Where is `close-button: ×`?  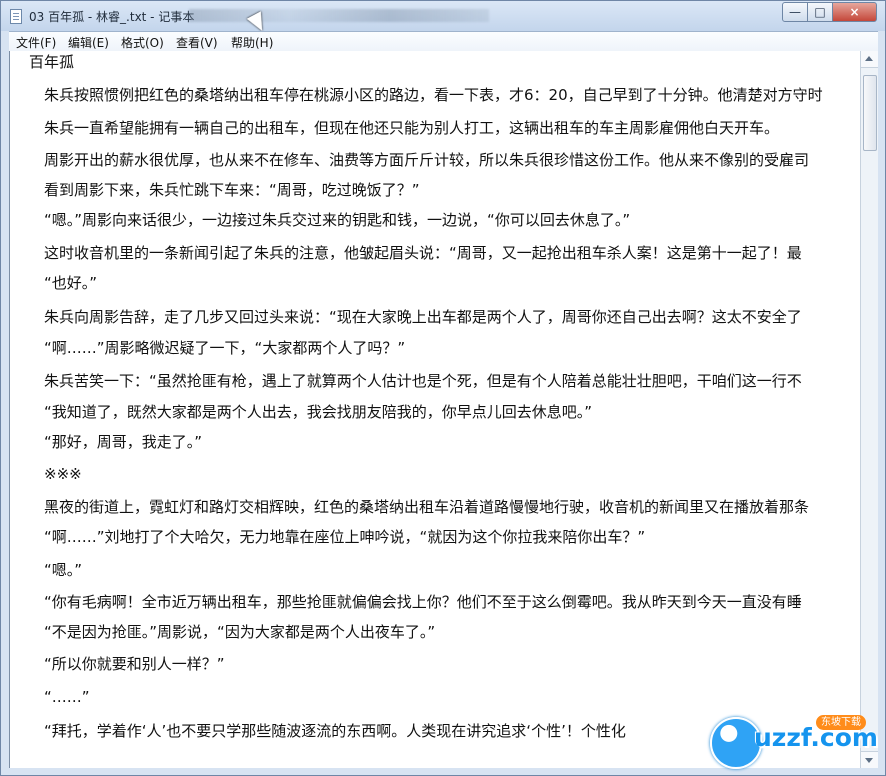
close-button: × is located at coordinates (854, 12).